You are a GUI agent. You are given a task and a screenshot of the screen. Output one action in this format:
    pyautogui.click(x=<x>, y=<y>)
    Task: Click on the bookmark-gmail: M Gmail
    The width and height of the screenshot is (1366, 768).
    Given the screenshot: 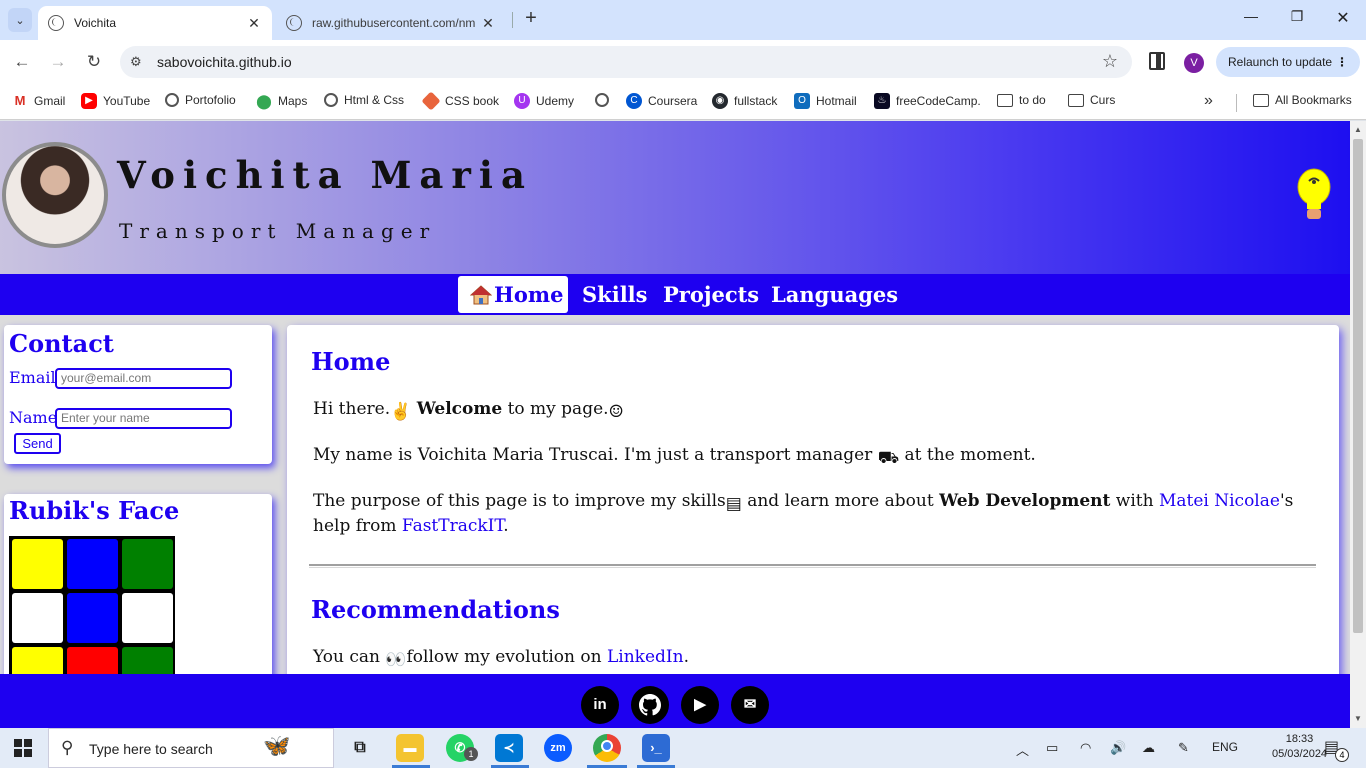 What is the action you would take?
    pyautogui.click(x=38, y=101)
    